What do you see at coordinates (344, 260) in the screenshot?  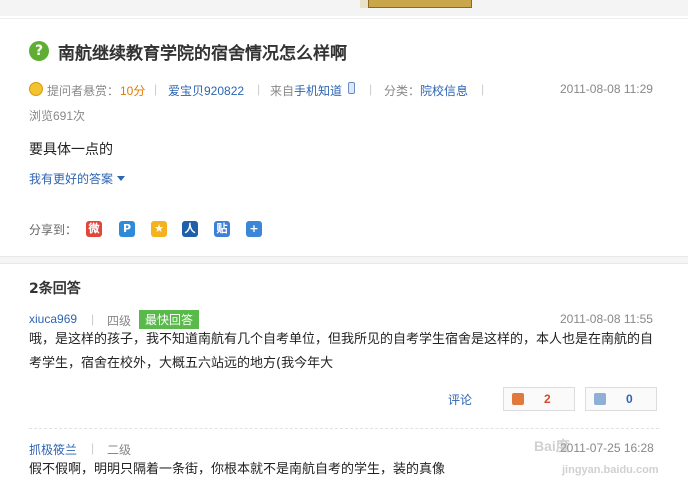 I see `section-gap` at bounding box center [344, 260].